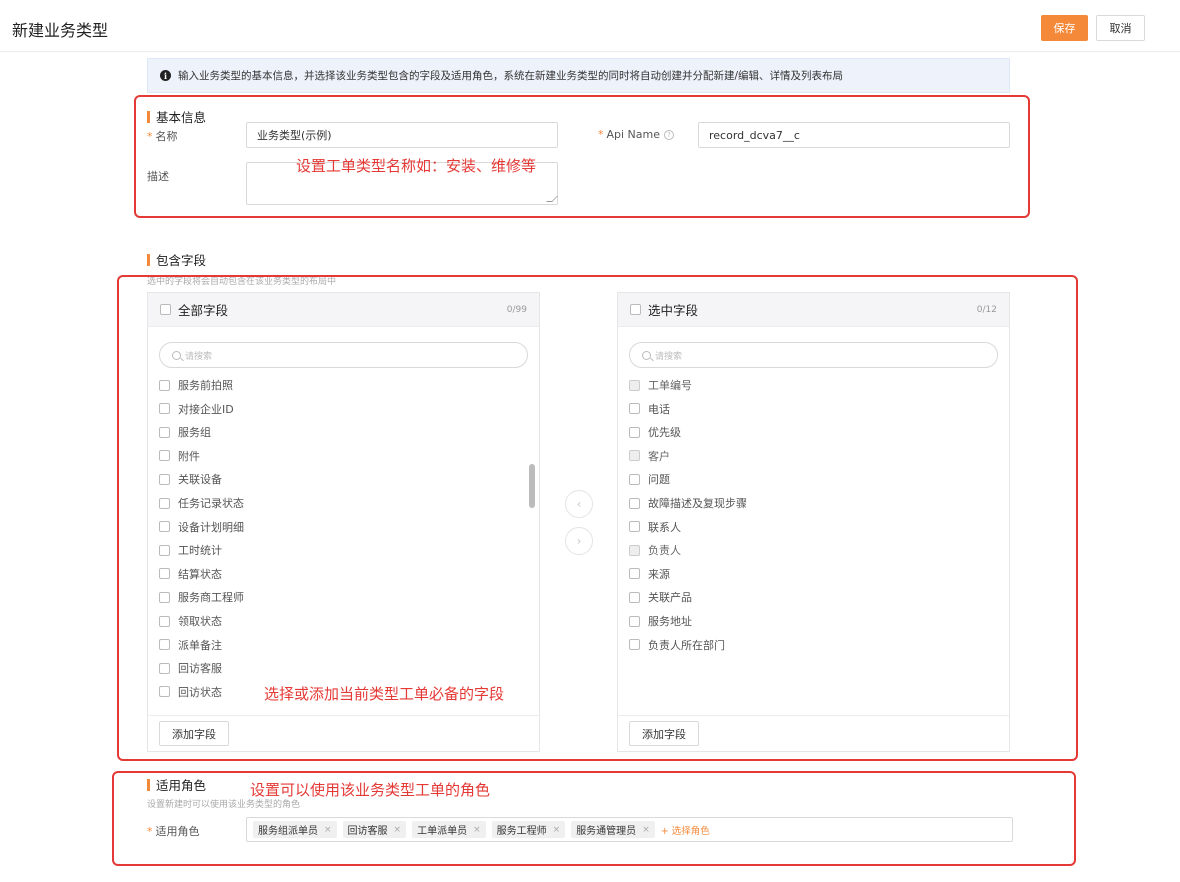 This screenshot has height=882, width=1180. What do you see at coordinates (60, 30) in the screenshot?
I see `page-title: 新建业务类型` at bounding box center [60, 30].